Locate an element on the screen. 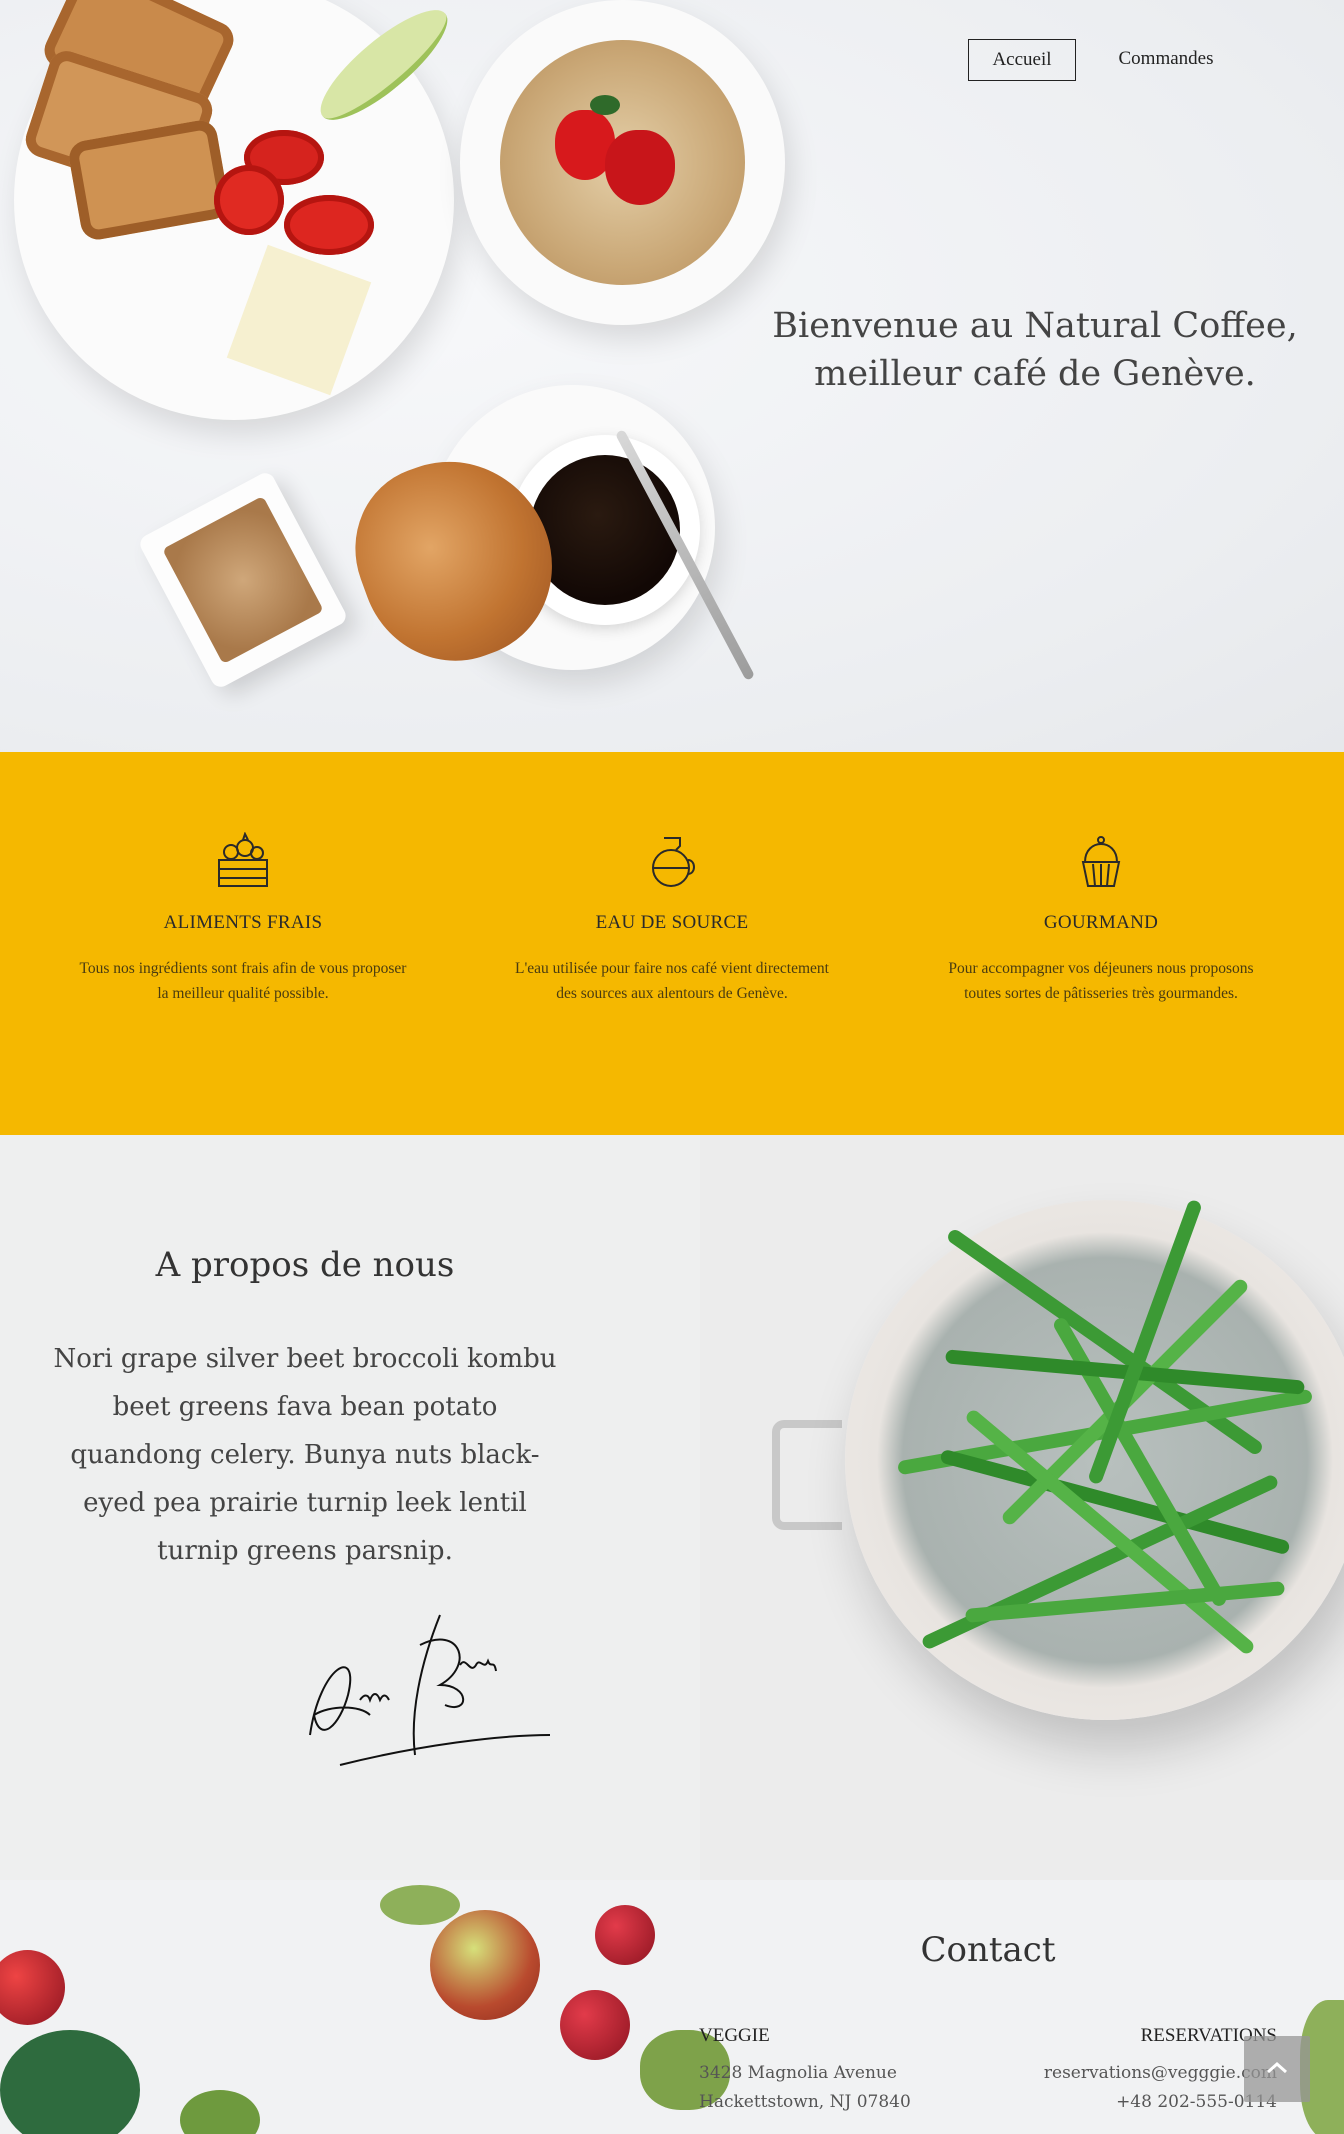 Image resolution: width=1344 pixels, height=2134 pixels. granola-dish-image is located at coordinates (243, 580).